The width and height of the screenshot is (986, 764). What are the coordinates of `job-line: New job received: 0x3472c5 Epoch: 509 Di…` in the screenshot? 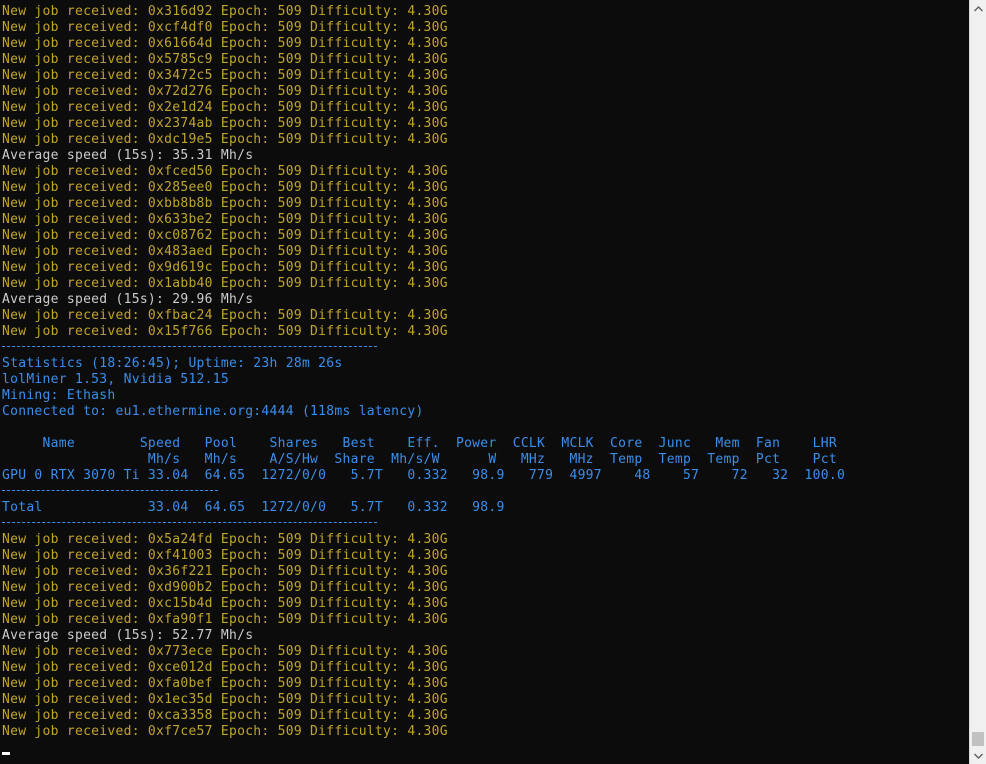 It's located at (225, 75).